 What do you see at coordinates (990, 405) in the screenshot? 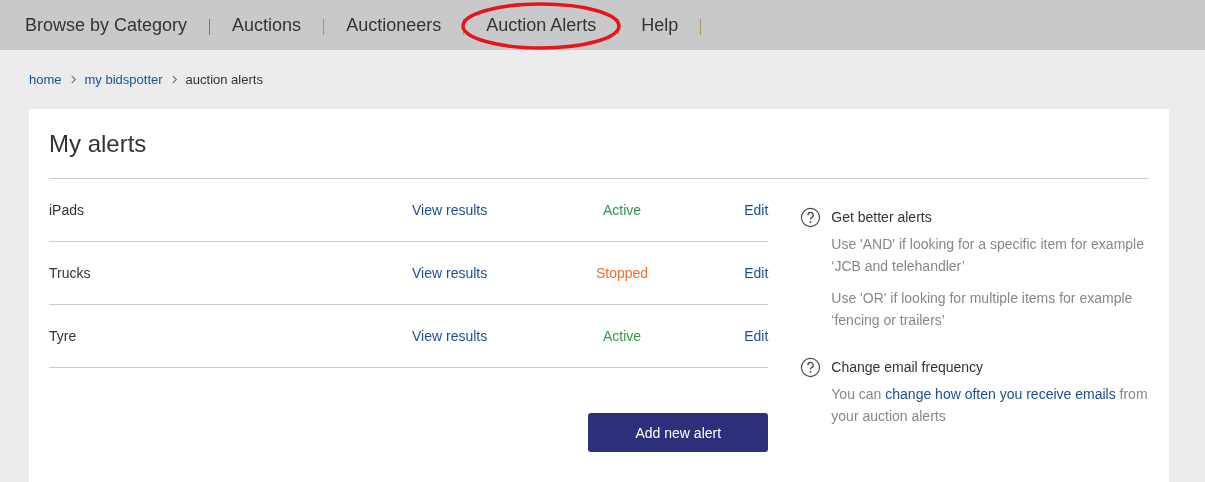
I see `help-text: You can change how often you receive emails from your auction alerts` at bounding box center [990, 405].